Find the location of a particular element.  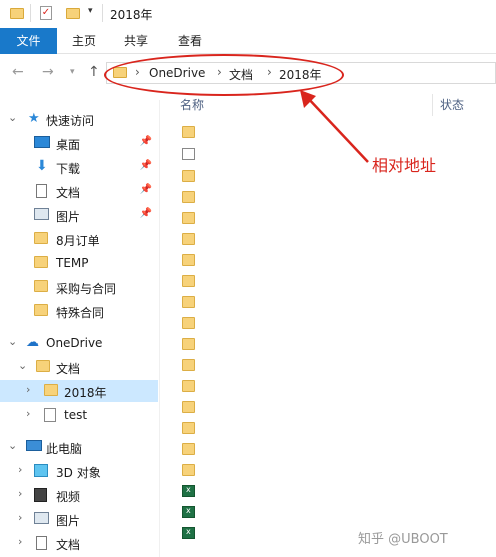

sidebar-item-pc-documents: › 文档 is located at coordinates (79, 543).